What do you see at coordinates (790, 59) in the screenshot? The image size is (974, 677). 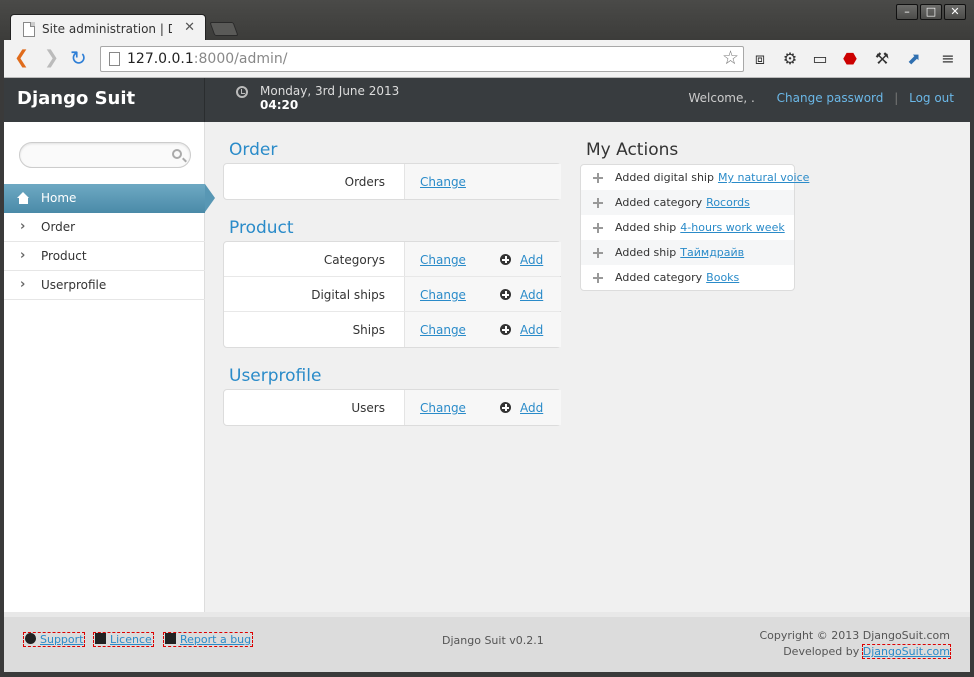 I see `gear-icon: ⚙` at bounding box center [790, 59].